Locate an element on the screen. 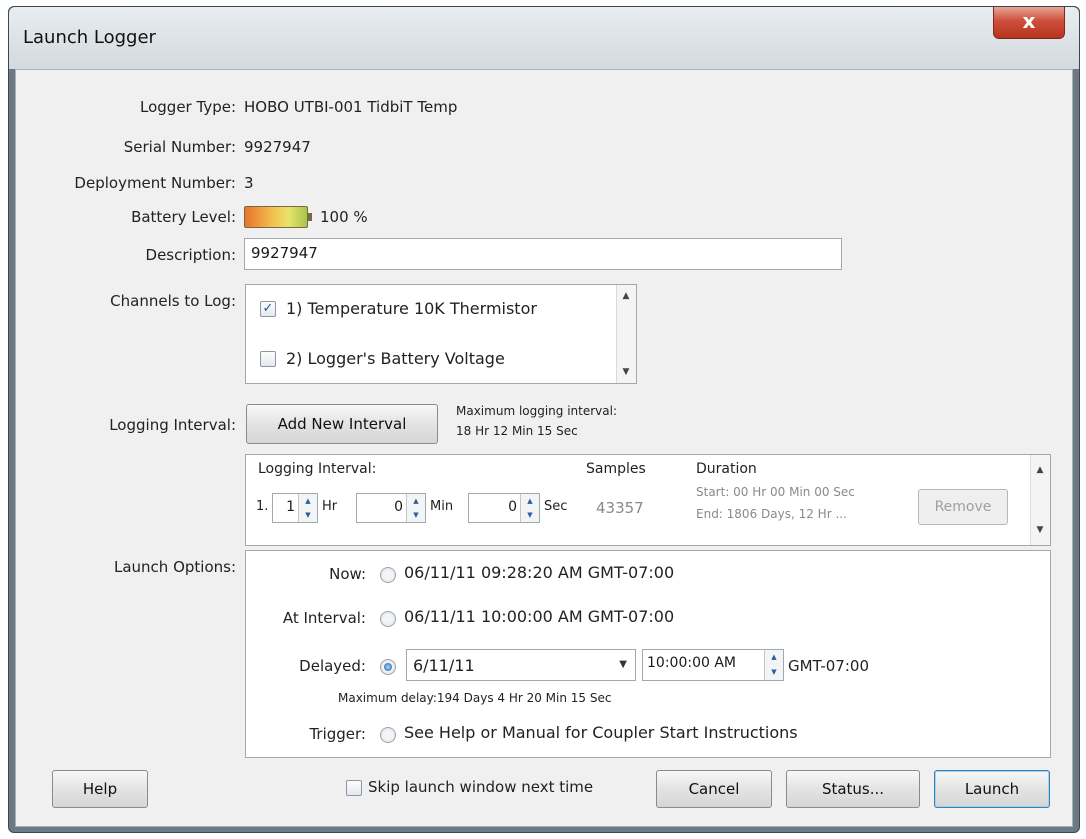 This screenshot has width=1086, height=839. delayed-time-value: 10:00:00 AM is located at coordinates (691, 663).